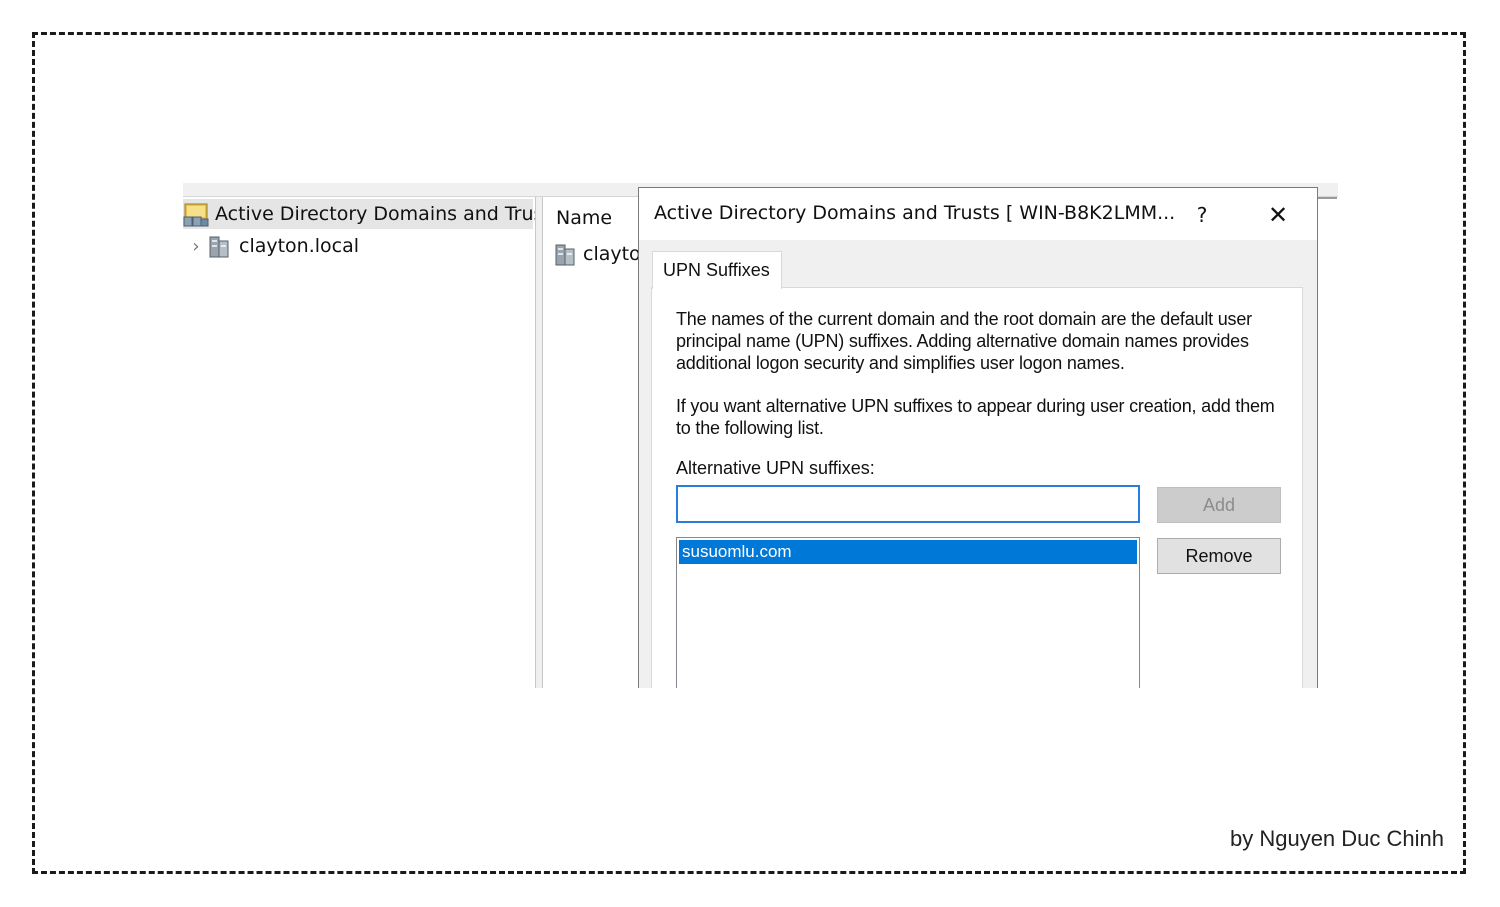  I want to click on domains-trusts-icon, so click(196, 214).